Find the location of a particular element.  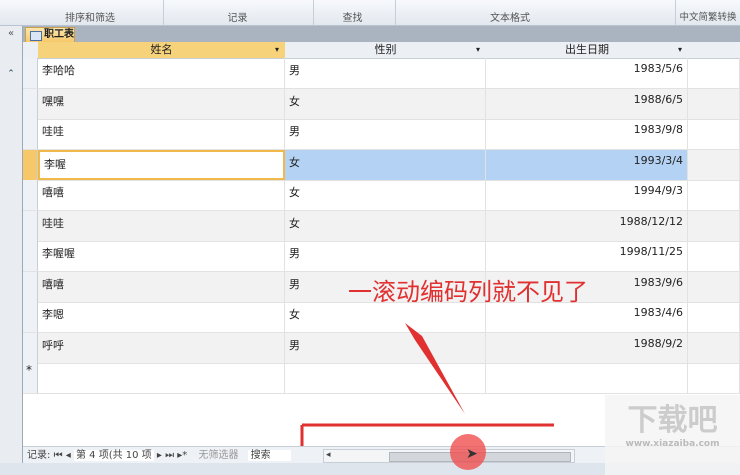

last-record-button: ⏭ is located at coordinates (169, 455).